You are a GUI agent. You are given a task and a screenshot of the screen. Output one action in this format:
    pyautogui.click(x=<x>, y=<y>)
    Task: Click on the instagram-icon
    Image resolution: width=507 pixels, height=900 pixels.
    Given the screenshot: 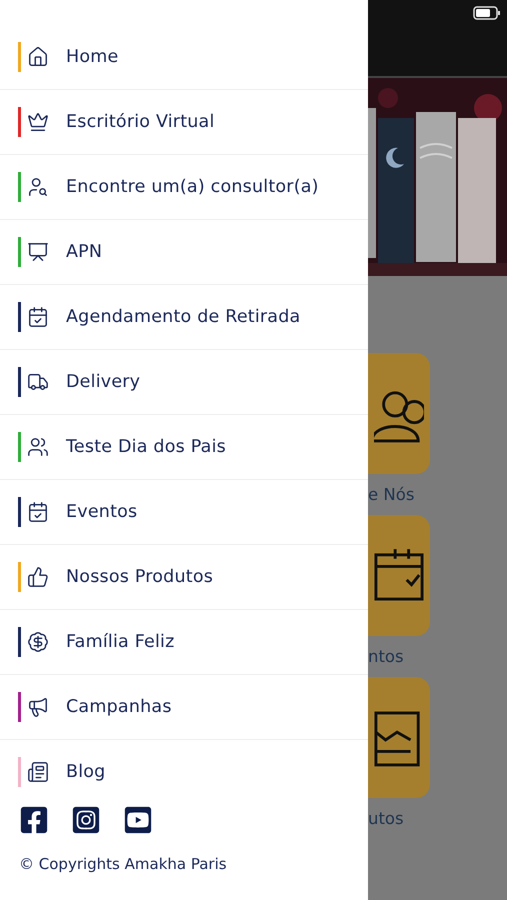 What is the action you would take?
    pyautogui.click(x=86, y=820)
    